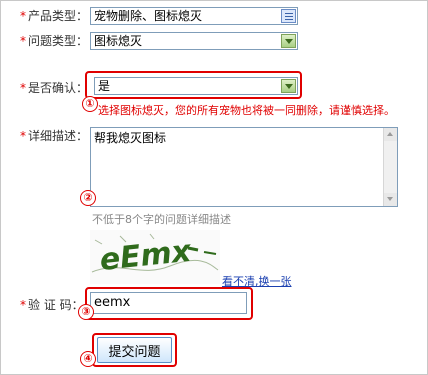 The height and width of the screenshot is (375, 428). What do you see at coordinates (148, 16) in the screenshot?
I see `product-type-value: 宠物删除、图标熄灭` at bounding box center [148, 16].